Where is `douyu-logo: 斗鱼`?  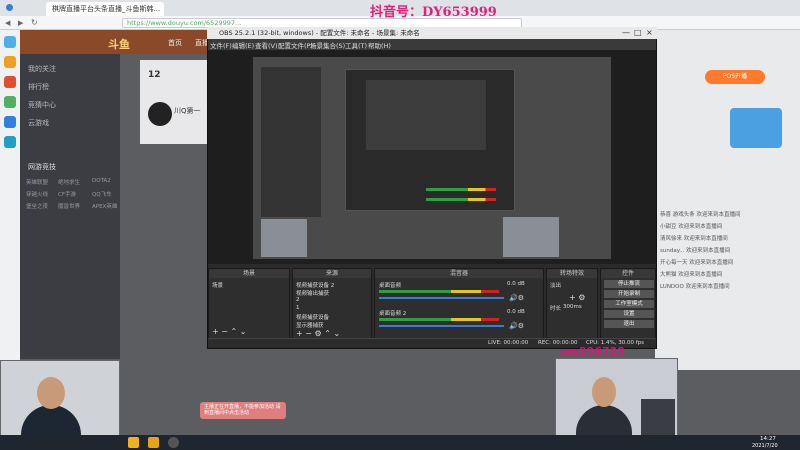
douyu-logo: 斗鱼 is located at coordinates (119, 44).